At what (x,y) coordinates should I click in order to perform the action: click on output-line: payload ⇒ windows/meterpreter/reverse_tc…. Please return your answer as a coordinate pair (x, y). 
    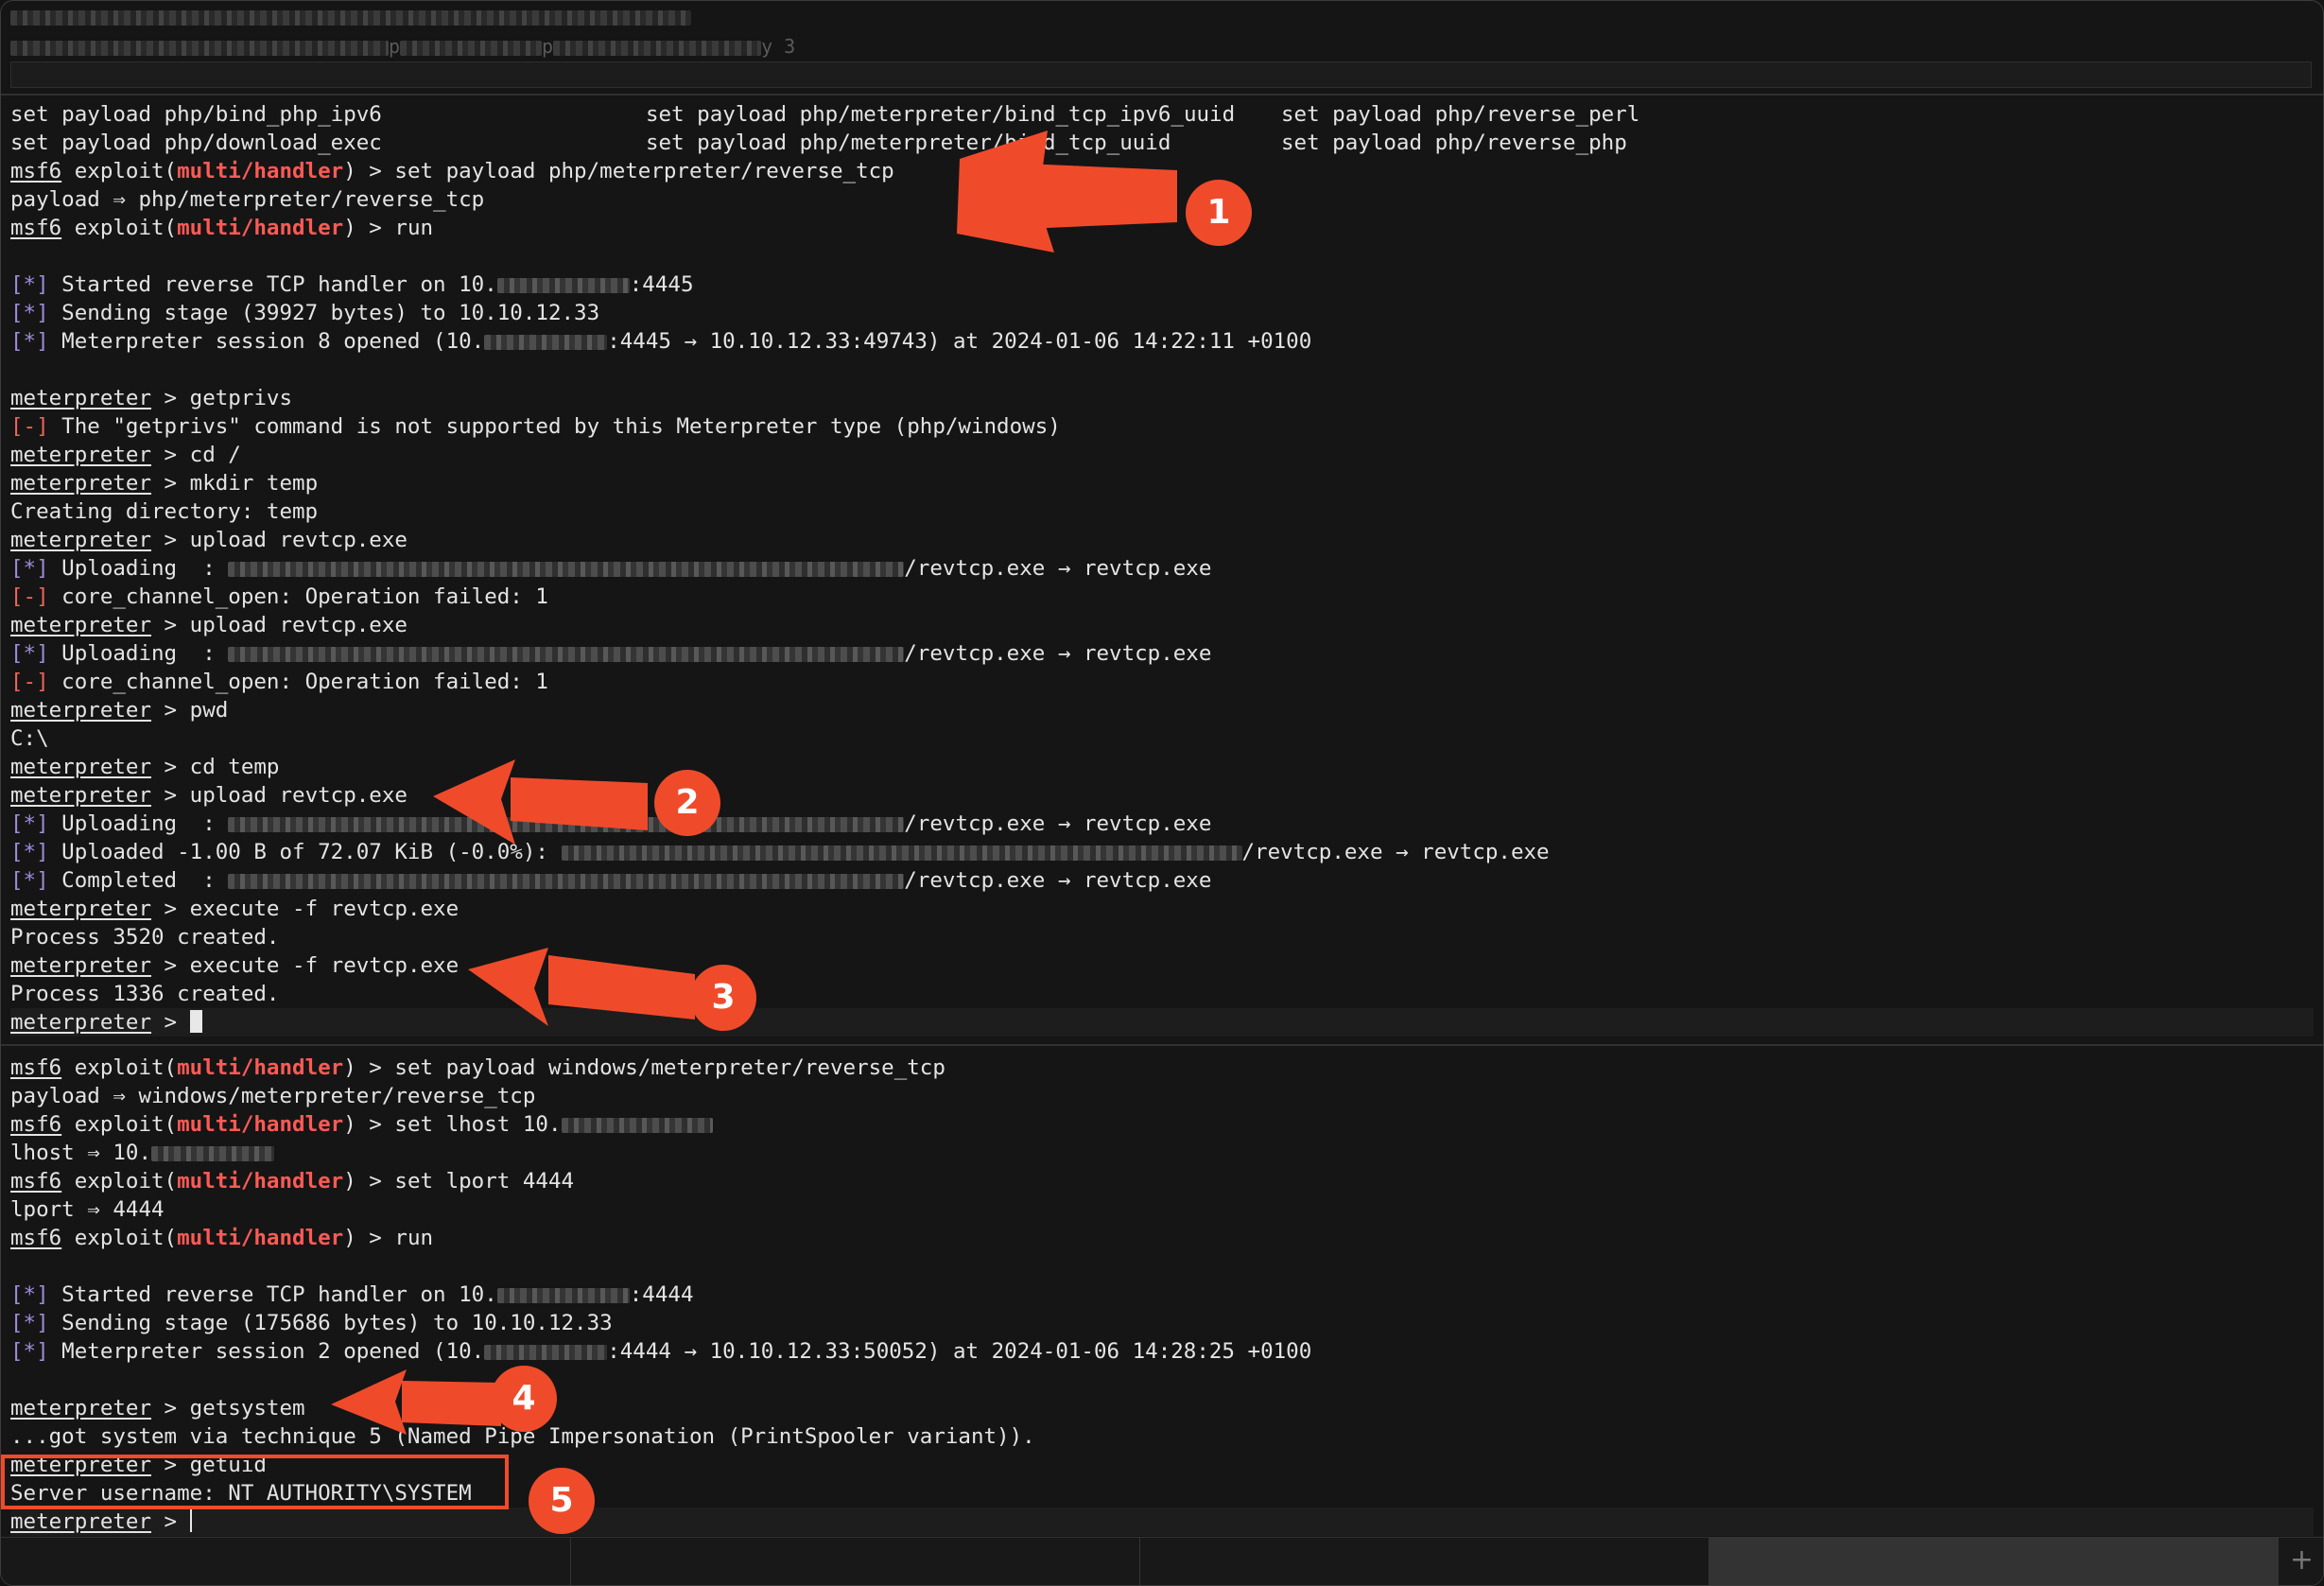
    Looking at the image, I should click on (273, 1096).